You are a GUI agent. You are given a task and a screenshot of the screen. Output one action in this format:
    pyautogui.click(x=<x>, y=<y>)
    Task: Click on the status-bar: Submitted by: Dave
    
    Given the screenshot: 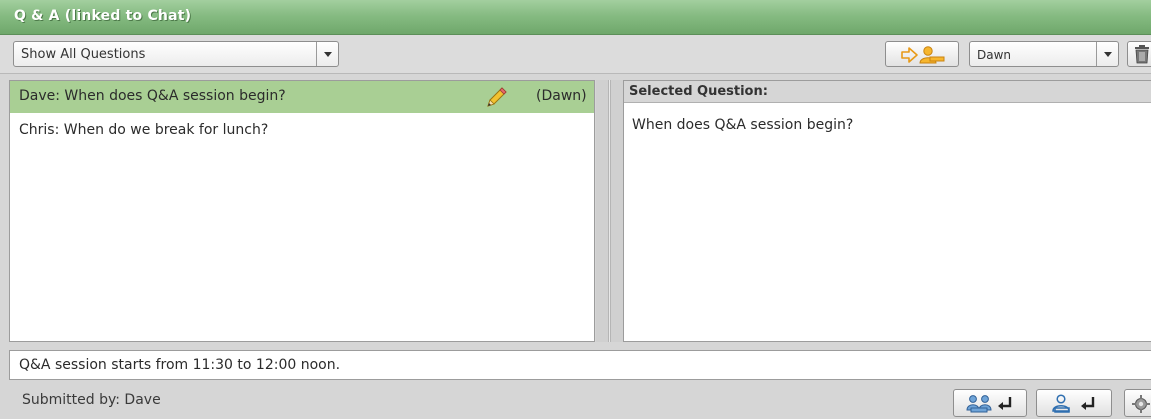 What is the action you would take?
    pyautogui.click(x=575, y=401)
    